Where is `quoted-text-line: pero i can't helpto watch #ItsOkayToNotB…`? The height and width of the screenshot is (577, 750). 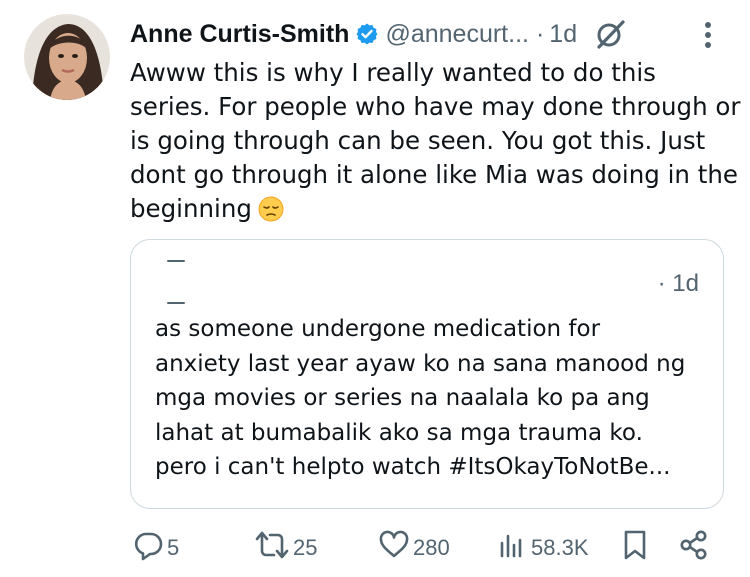 quoted-text-line: pero i can't helpto watch #ItsOkayToNotB… is located at coordinates (413, 467).